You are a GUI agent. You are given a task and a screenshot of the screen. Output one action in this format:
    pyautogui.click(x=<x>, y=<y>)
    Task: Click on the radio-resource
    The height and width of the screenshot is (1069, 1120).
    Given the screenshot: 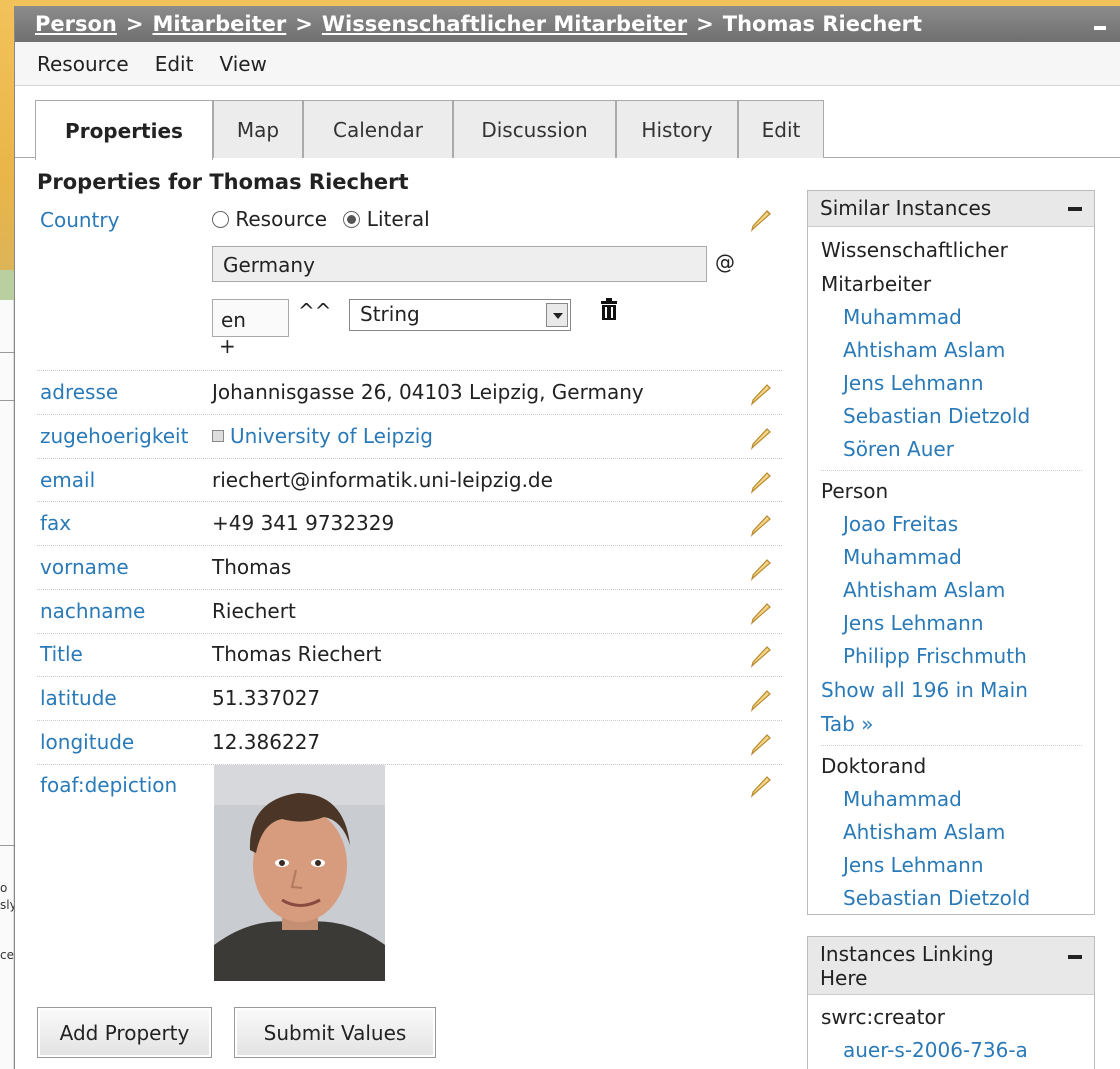 What is the action you would take?
    pyautogui.click(x=220, y=219)
    